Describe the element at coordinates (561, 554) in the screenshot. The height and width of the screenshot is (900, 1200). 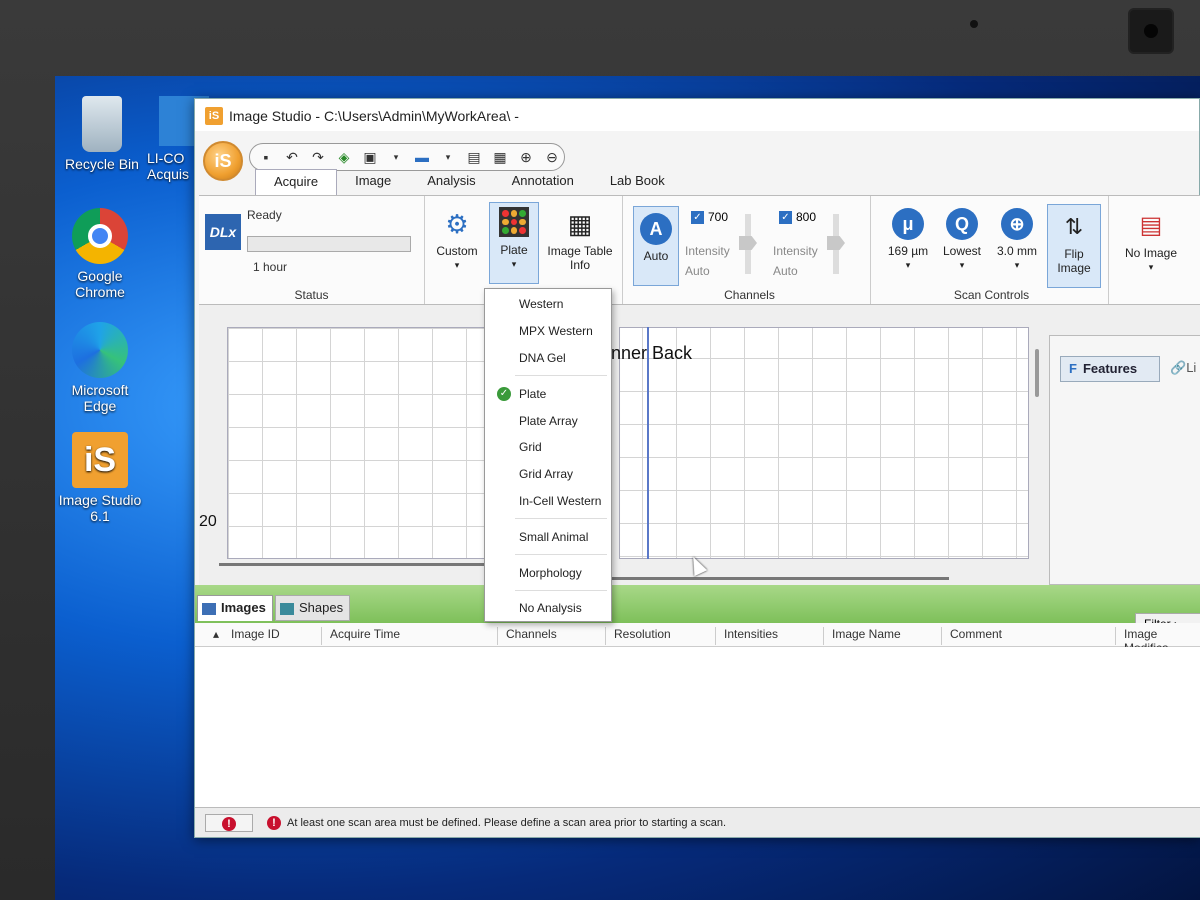
I see `menu-separator` at that location.